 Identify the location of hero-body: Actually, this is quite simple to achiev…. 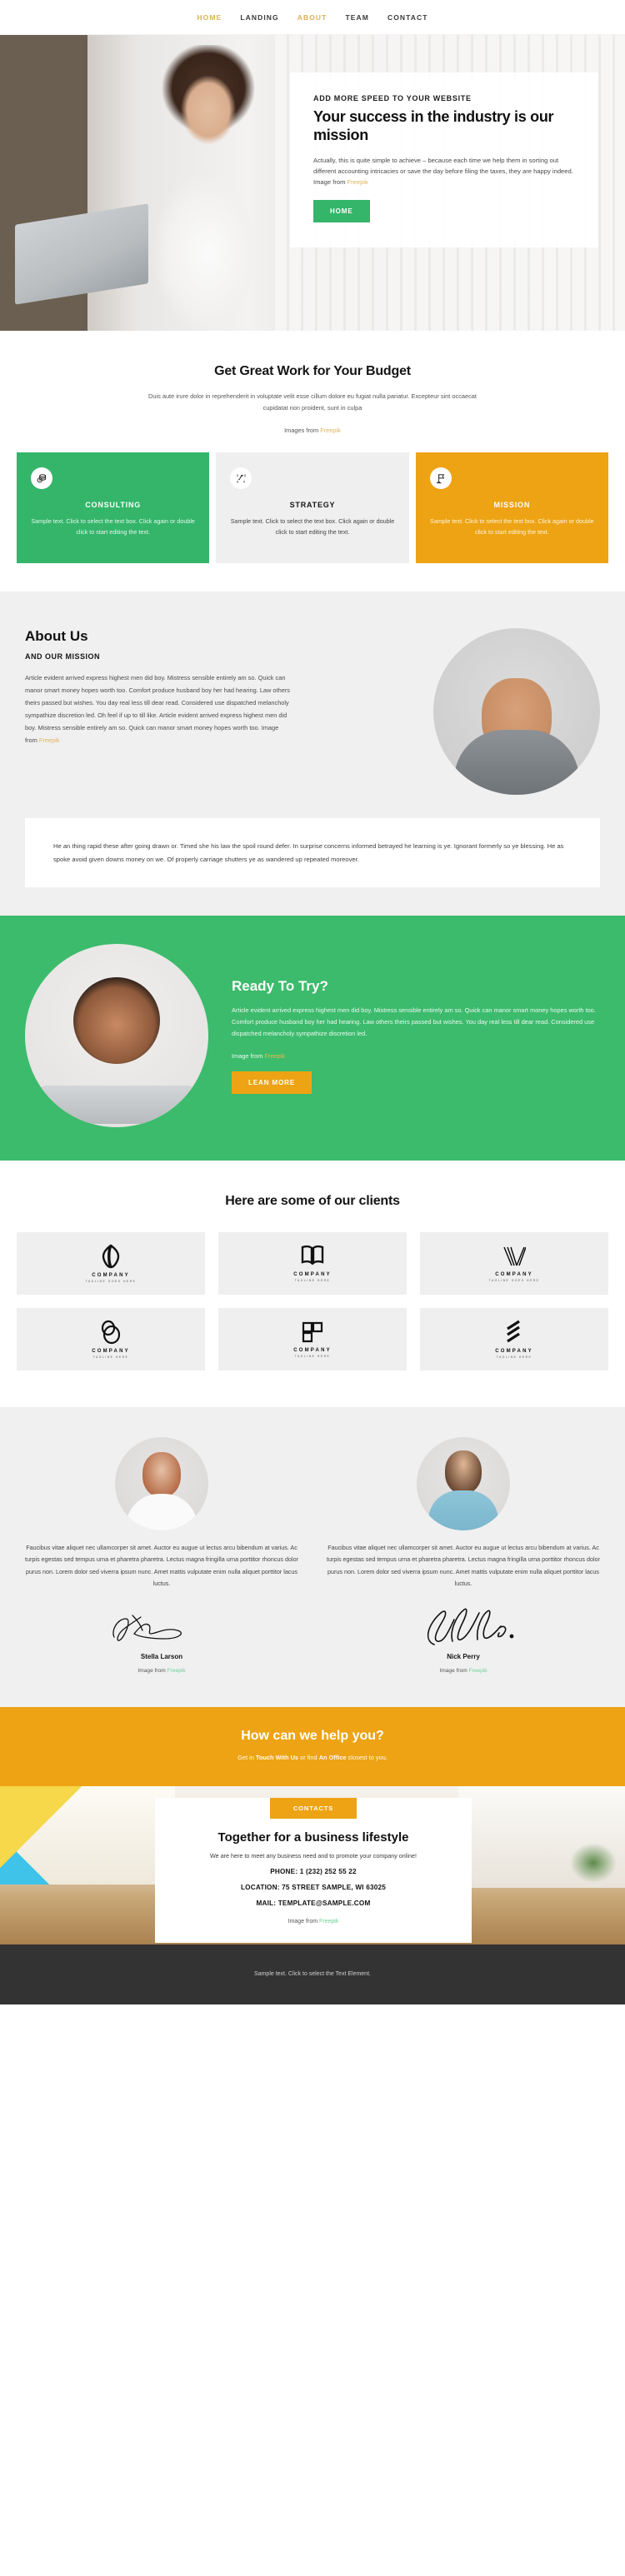
(444, 171).